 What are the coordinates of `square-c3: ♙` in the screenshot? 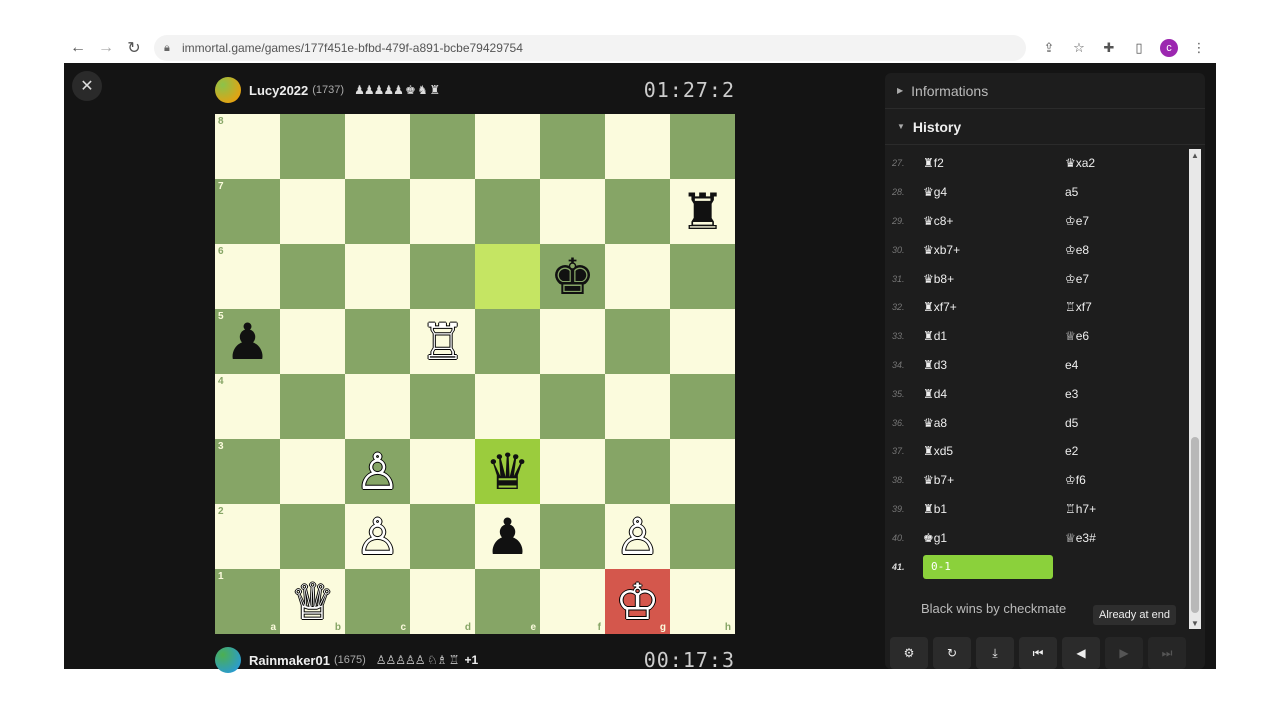 It's located at (377, 471).